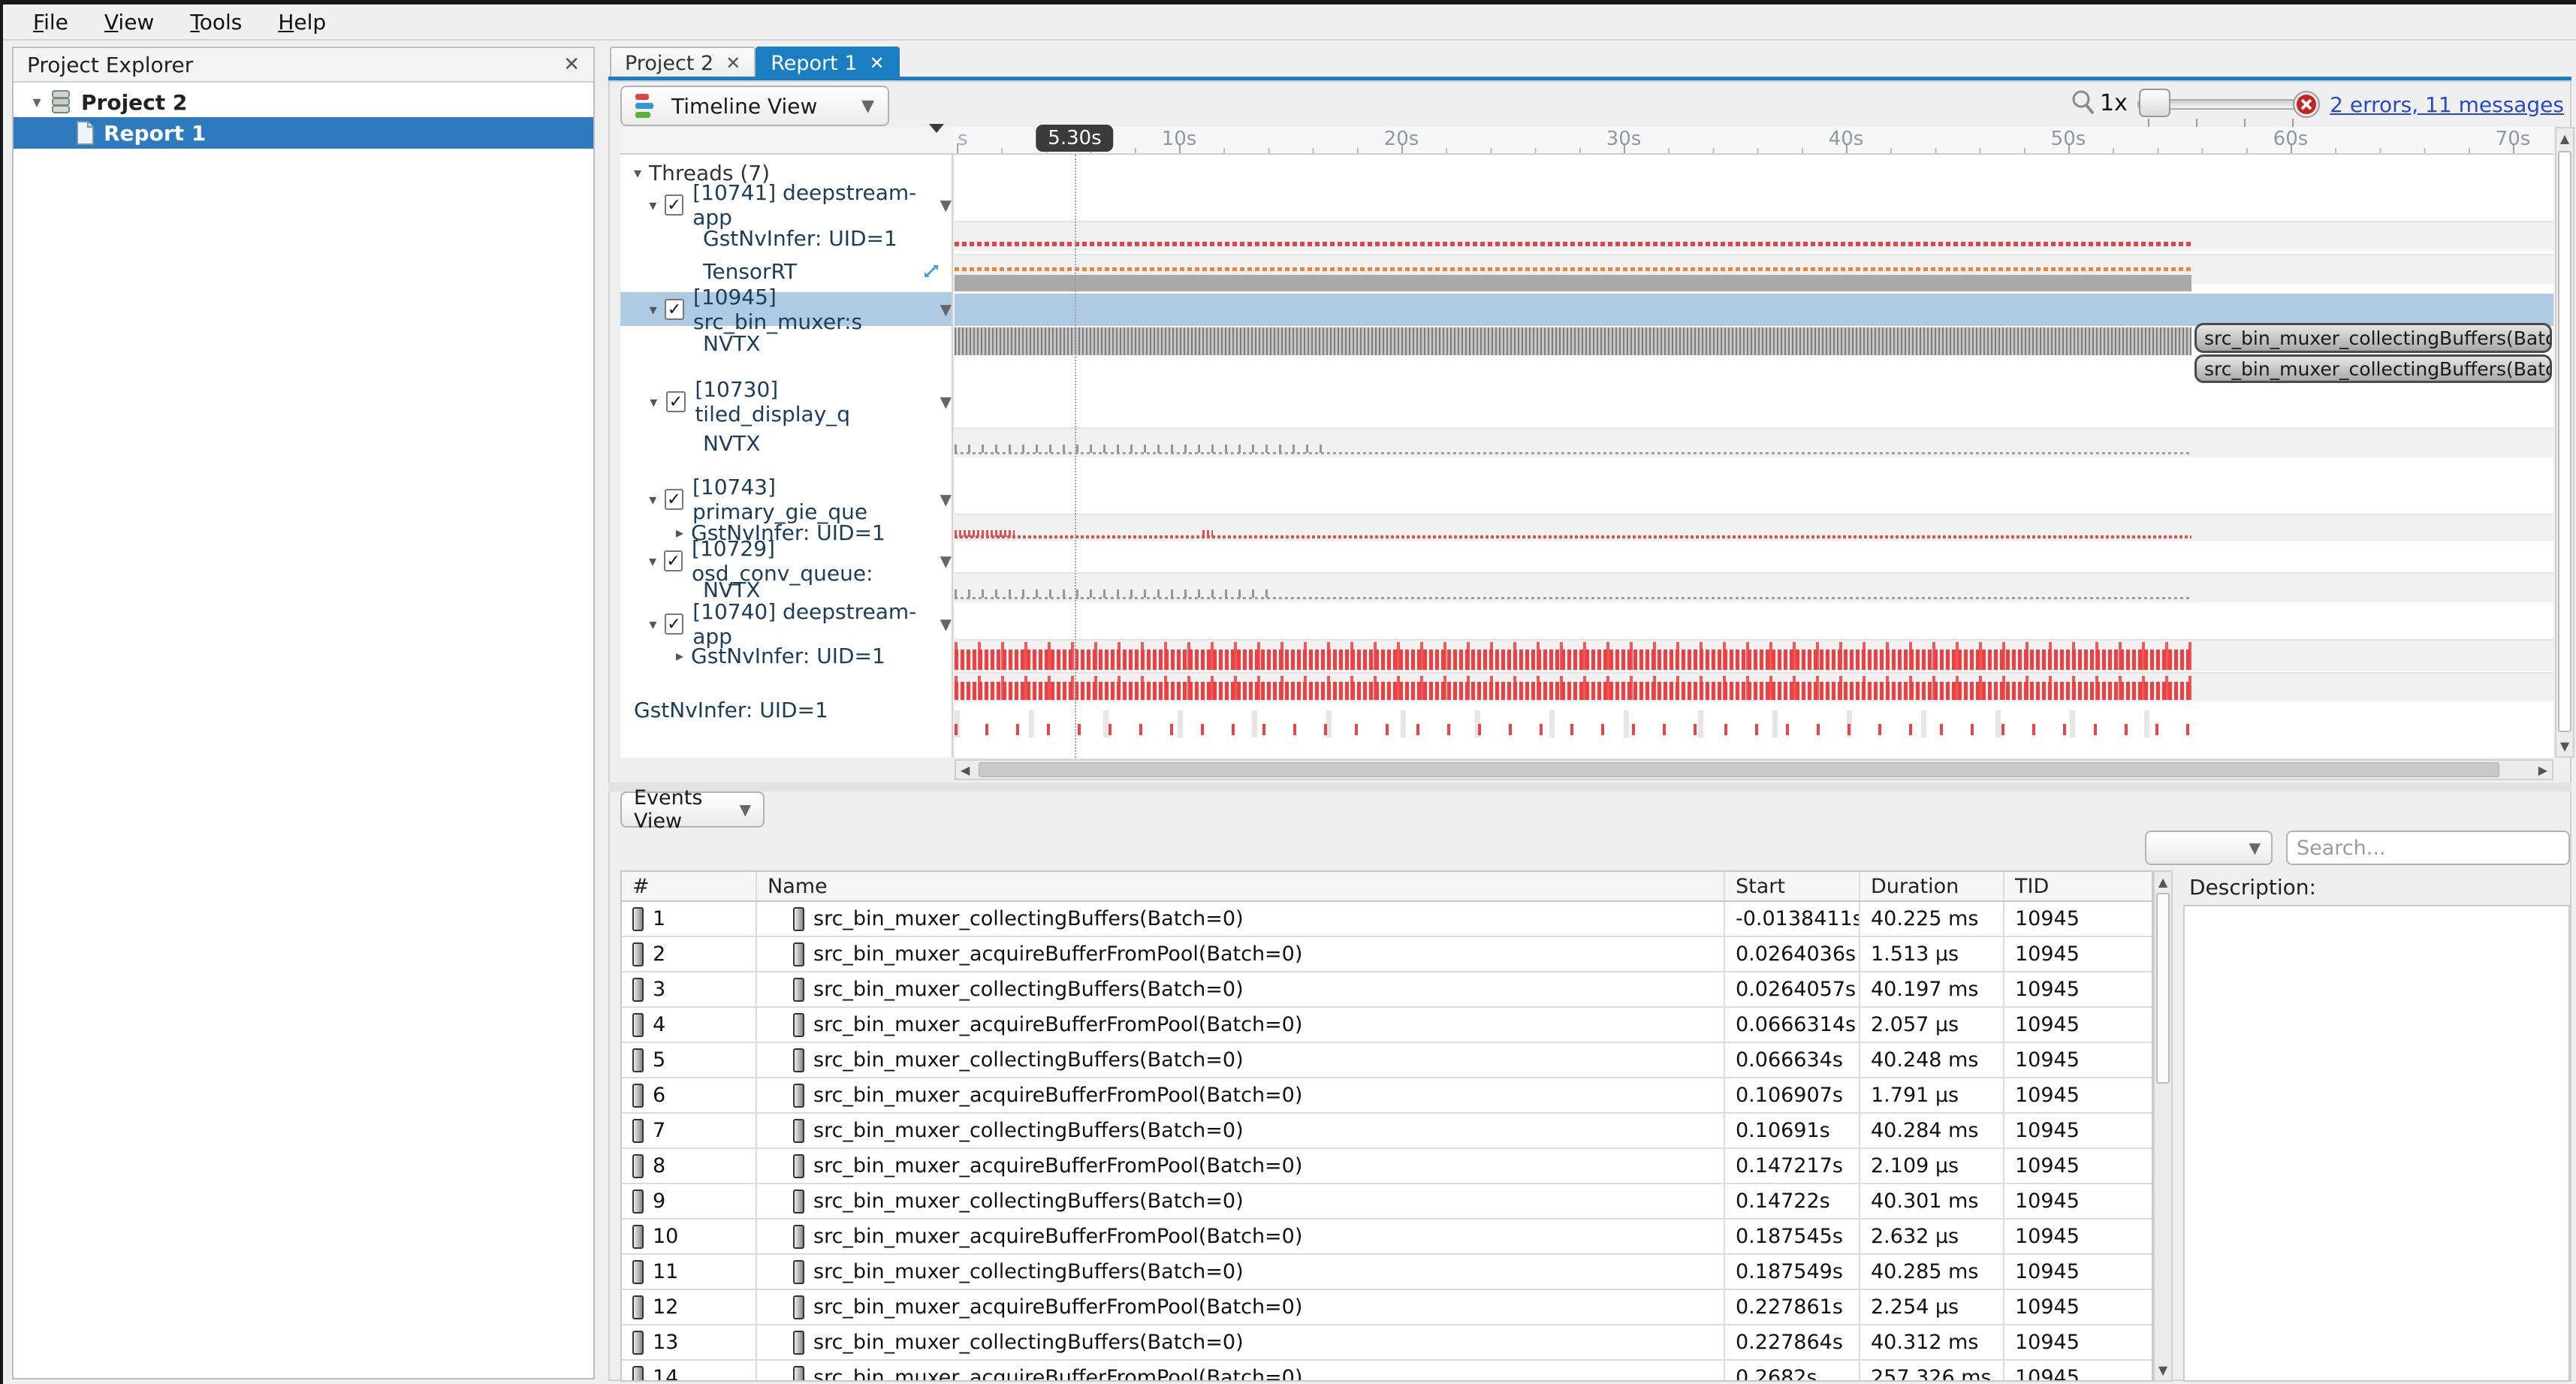 This screenshot has width=2576, height=1384. Describe the element at coordinates (692, 809) in the screenshot. I see `events-view-dropdown: Events View ▼` at that location.